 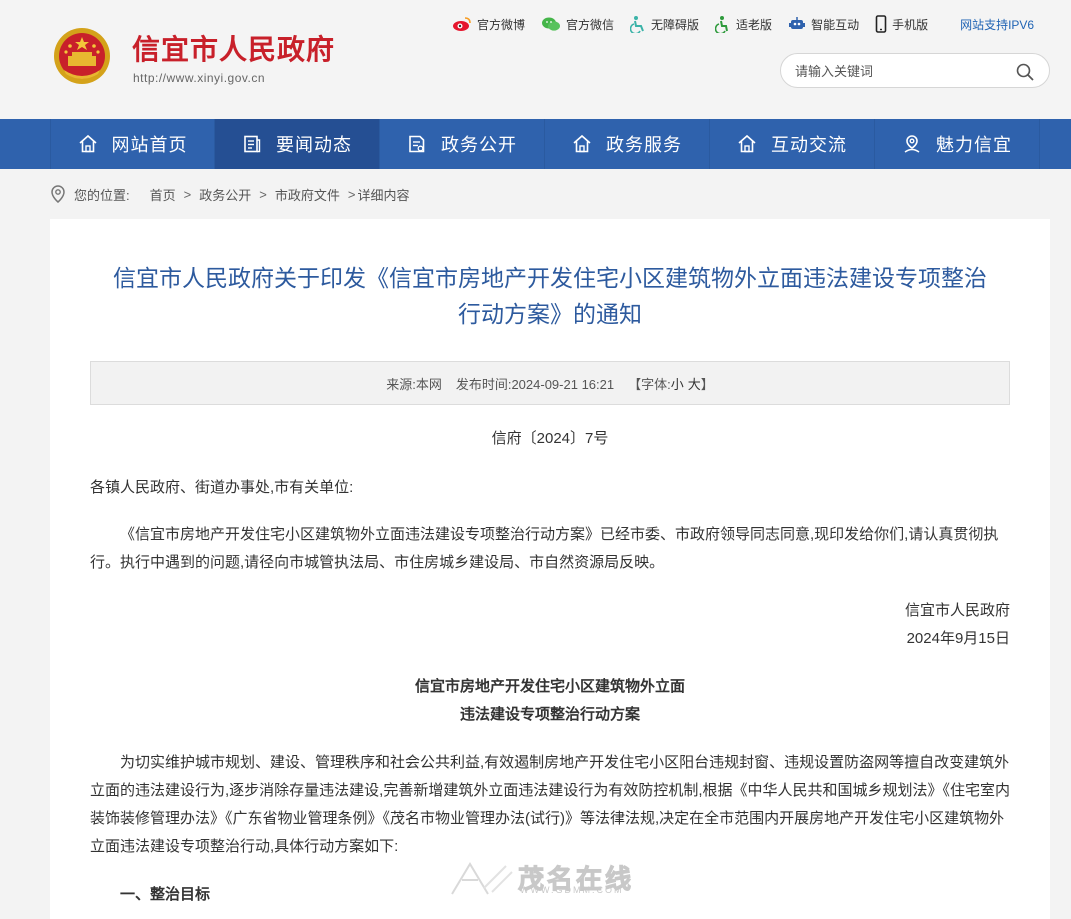 What do you see at coordinates (649, 384) in the screenshot?
I see `meta-font-open: 【字体:` at bounding box center [649, 384].